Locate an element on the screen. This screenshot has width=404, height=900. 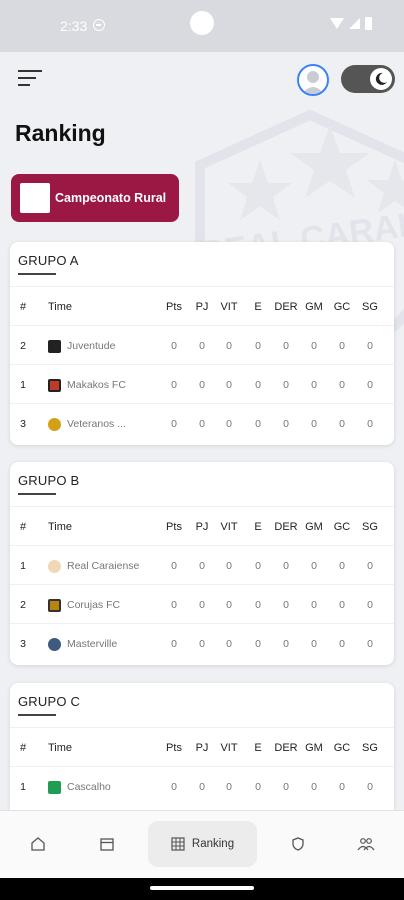
championship-chip: Campeonato Rural is located at coordinates (95, 198).